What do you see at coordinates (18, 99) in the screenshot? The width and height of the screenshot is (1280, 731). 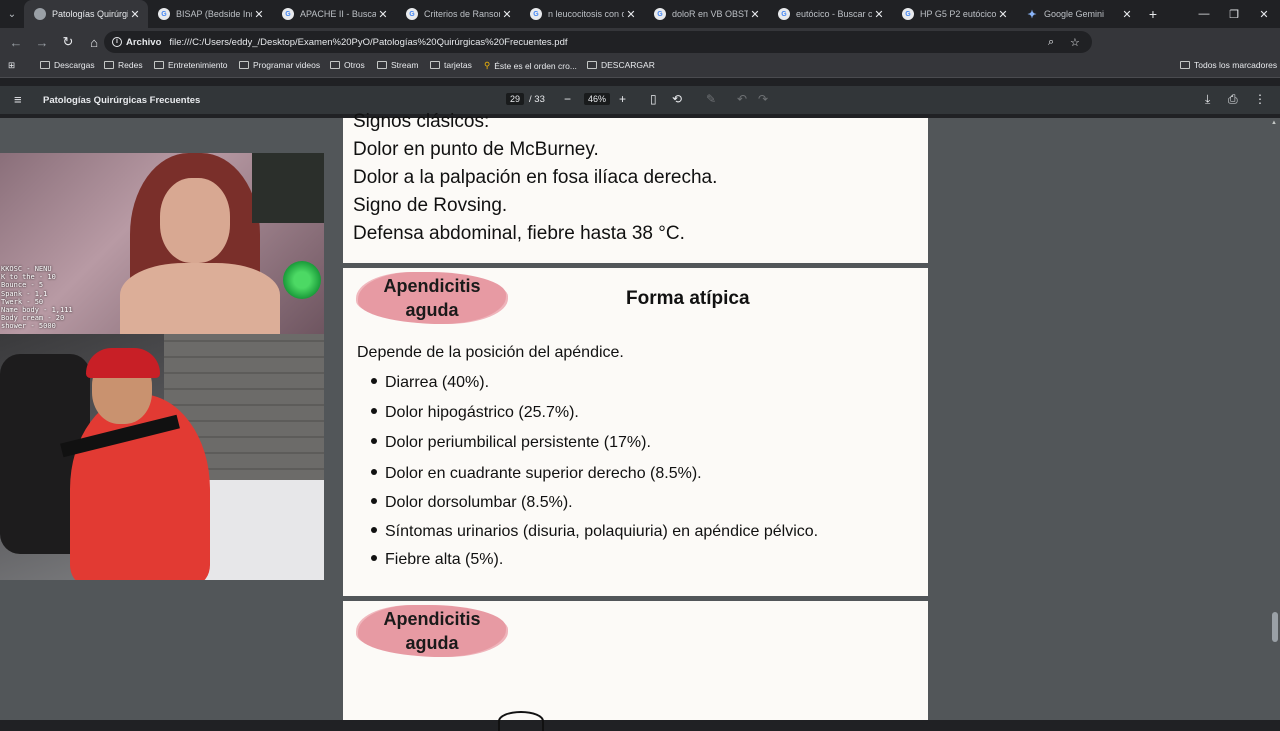 I see `sidebar-menu-icon: ≡` at bounding box center [18, 99].